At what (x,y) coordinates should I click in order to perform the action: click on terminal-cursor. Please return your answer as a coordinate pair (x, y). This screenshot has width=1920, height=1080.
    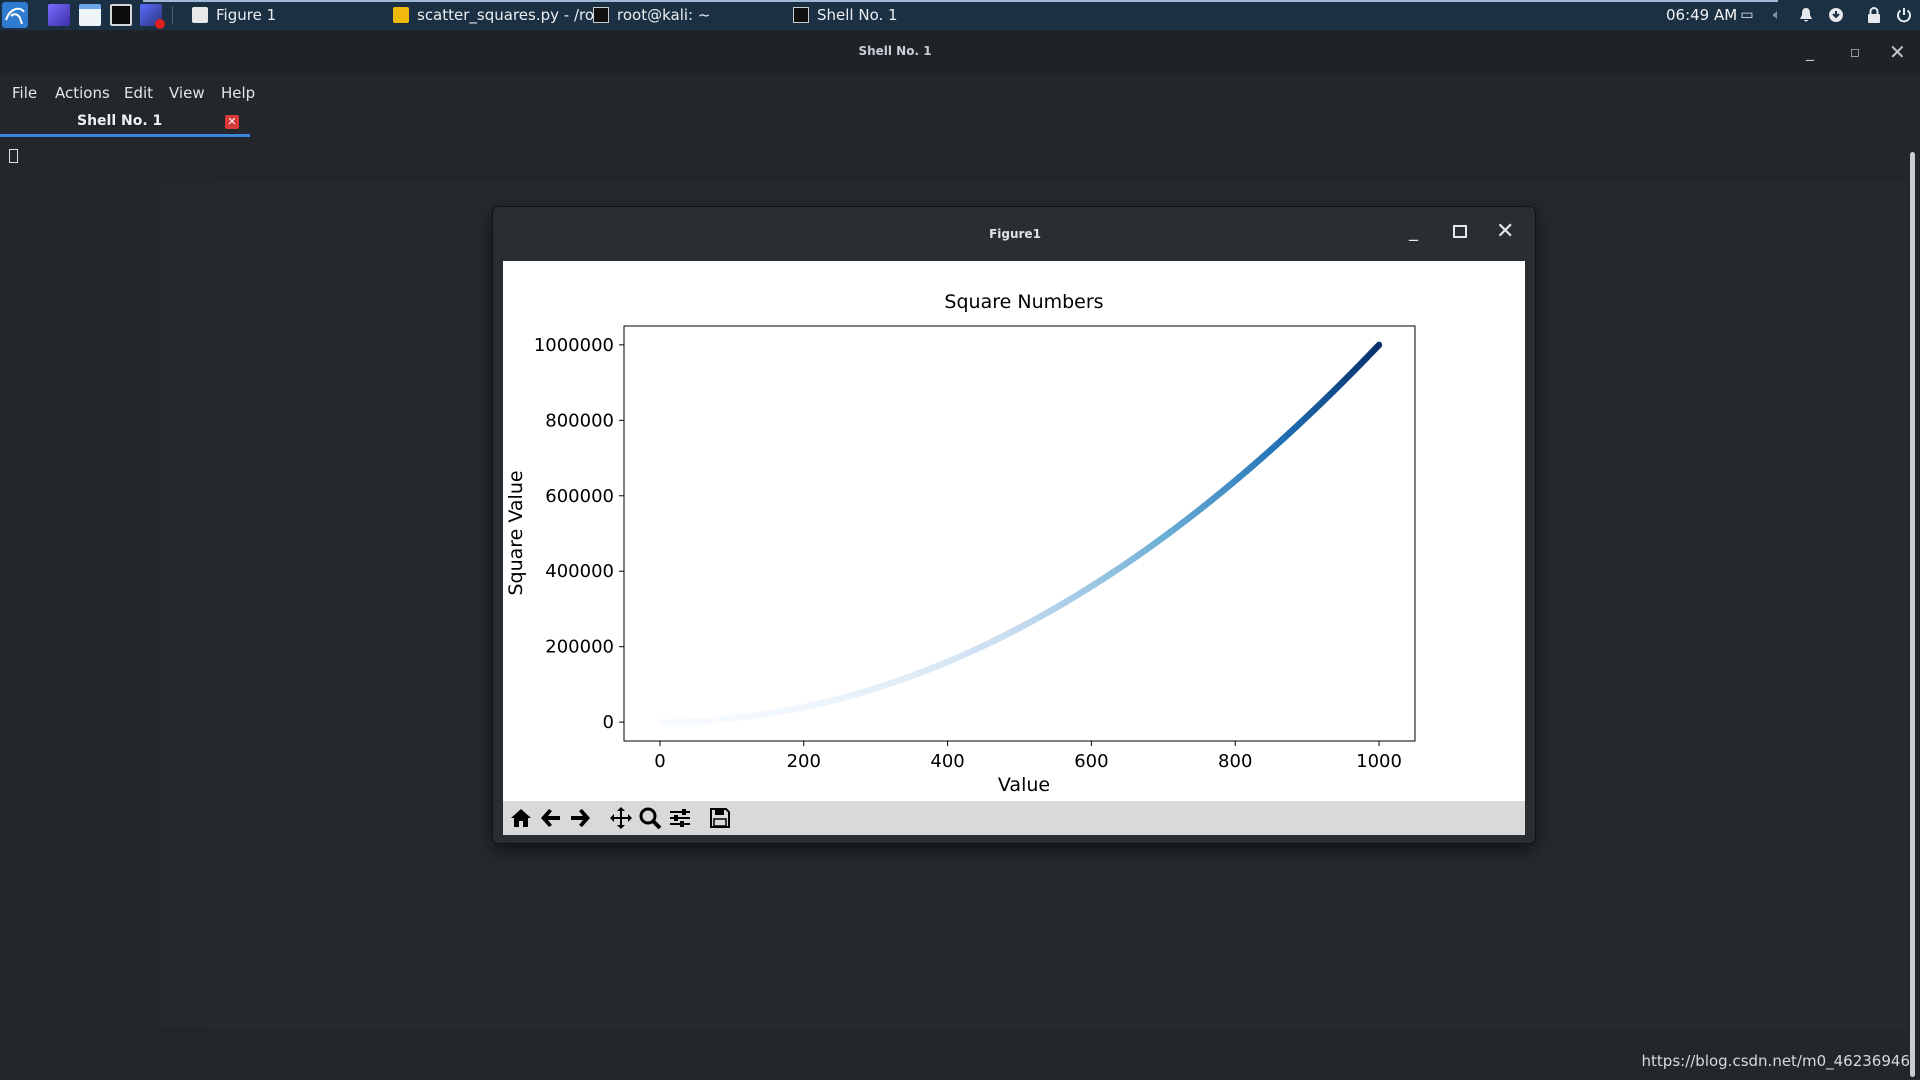
    Looking at the image, I should click on (13, 156).